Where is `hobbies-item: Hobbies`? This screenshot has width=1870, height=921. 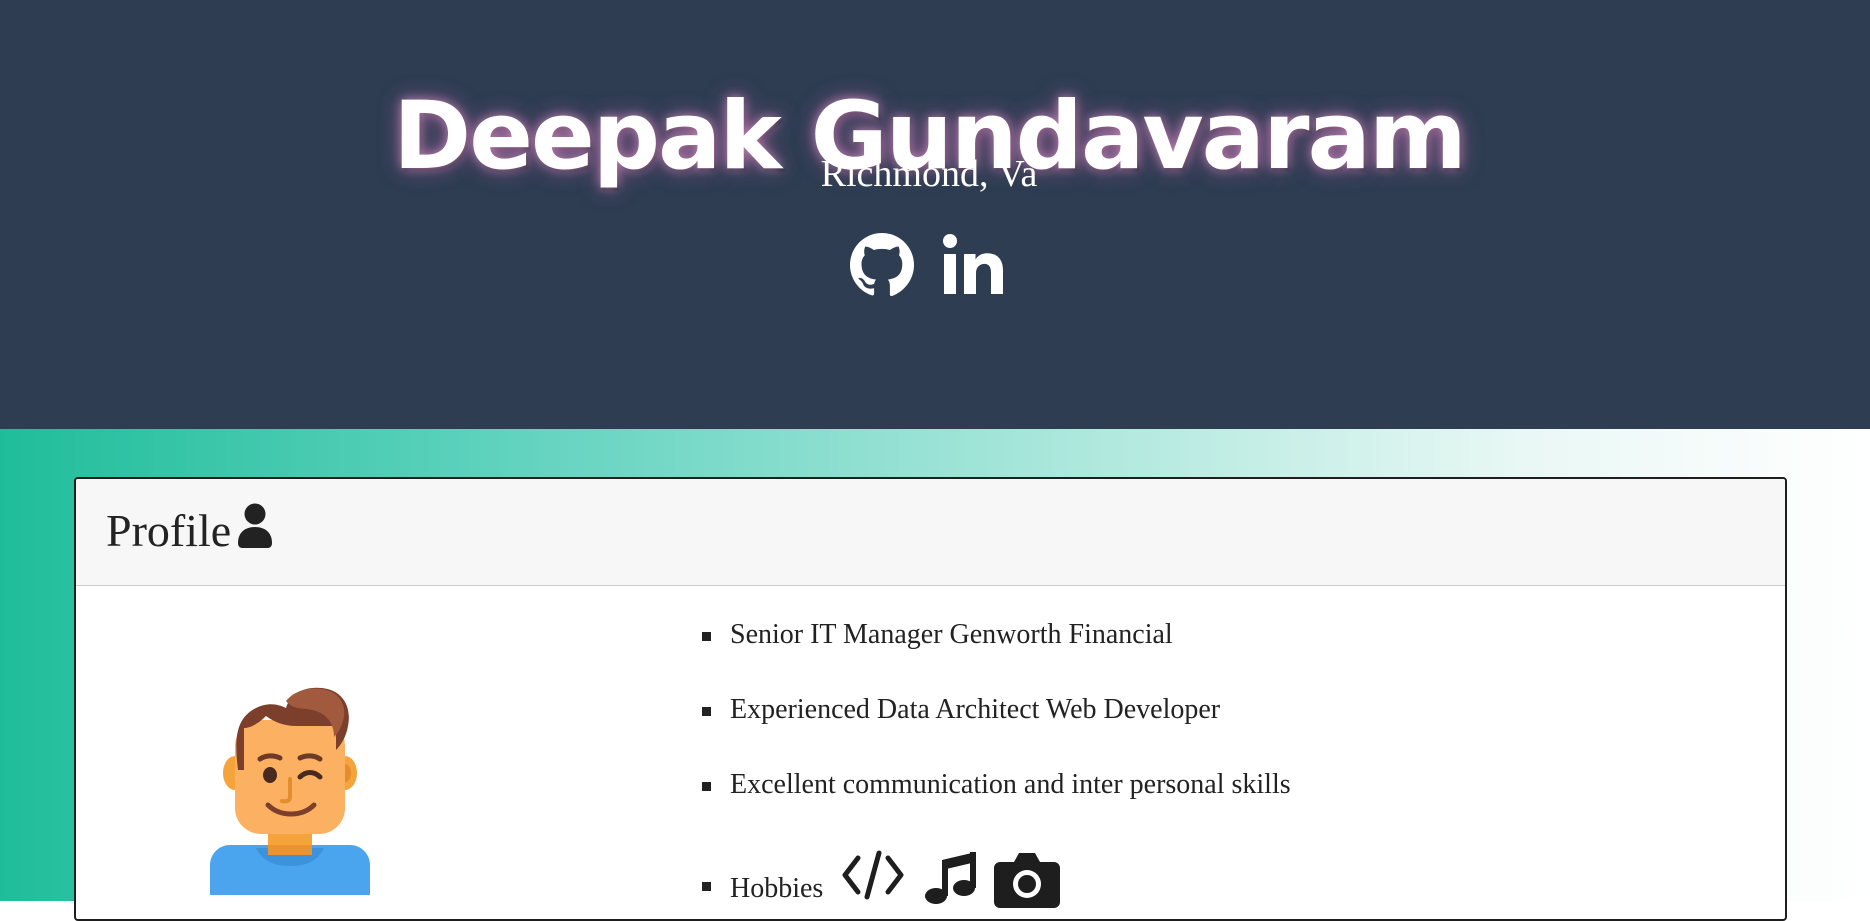 hobbies-item: Hobbies is located at coordinates (1202, 877).